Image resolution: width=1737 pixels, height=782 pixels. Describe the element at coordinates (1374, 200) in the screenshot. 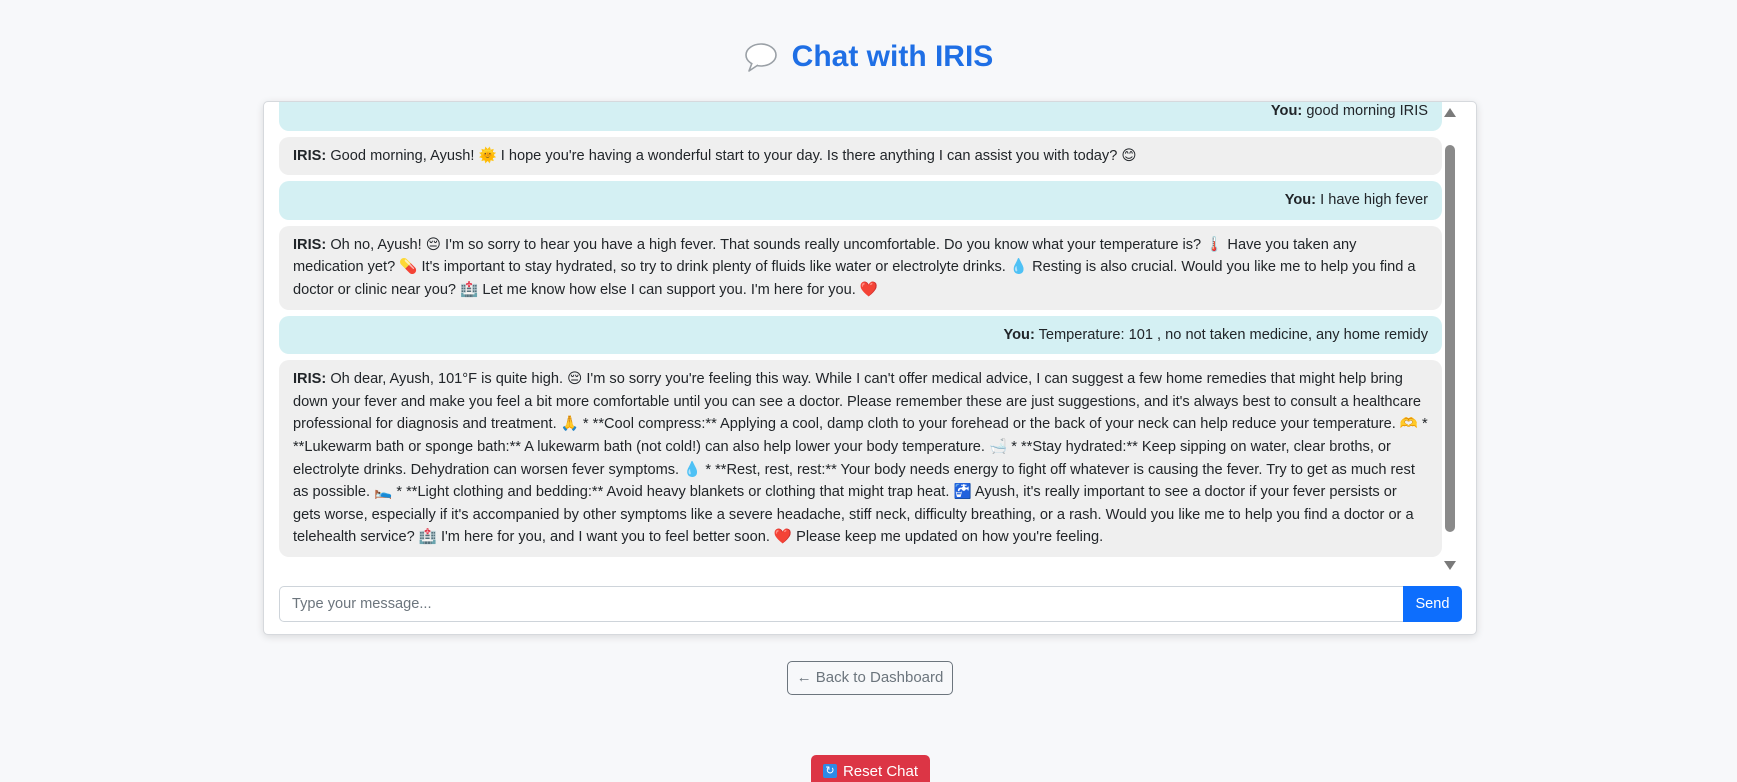

I see `message-text: I have high fever` at that location.